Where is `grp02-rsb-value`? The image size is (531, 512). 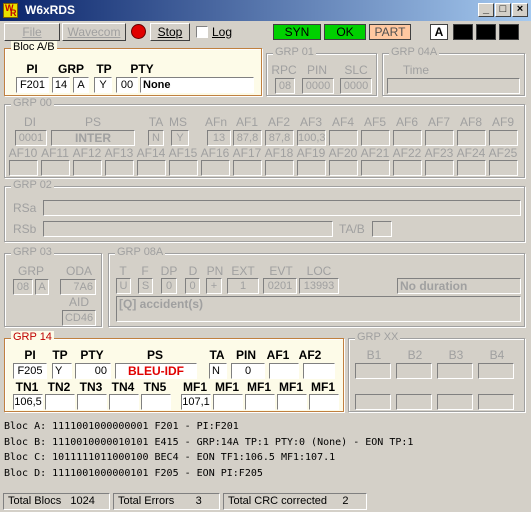 grp02-rsb-value is located at coordinates (188, 229).